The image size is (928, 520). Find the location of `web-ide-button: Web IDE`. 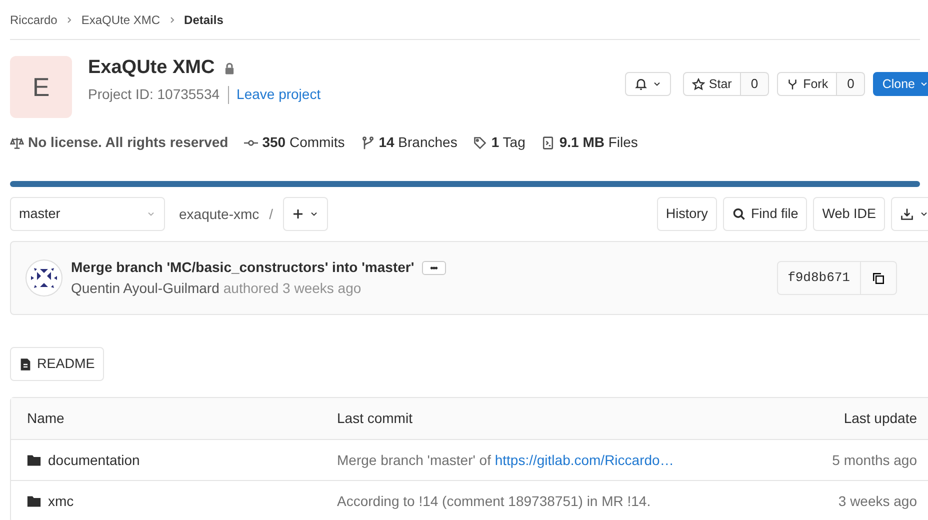

web-ide-button: Web IDE is located at coordinates (849, 214).